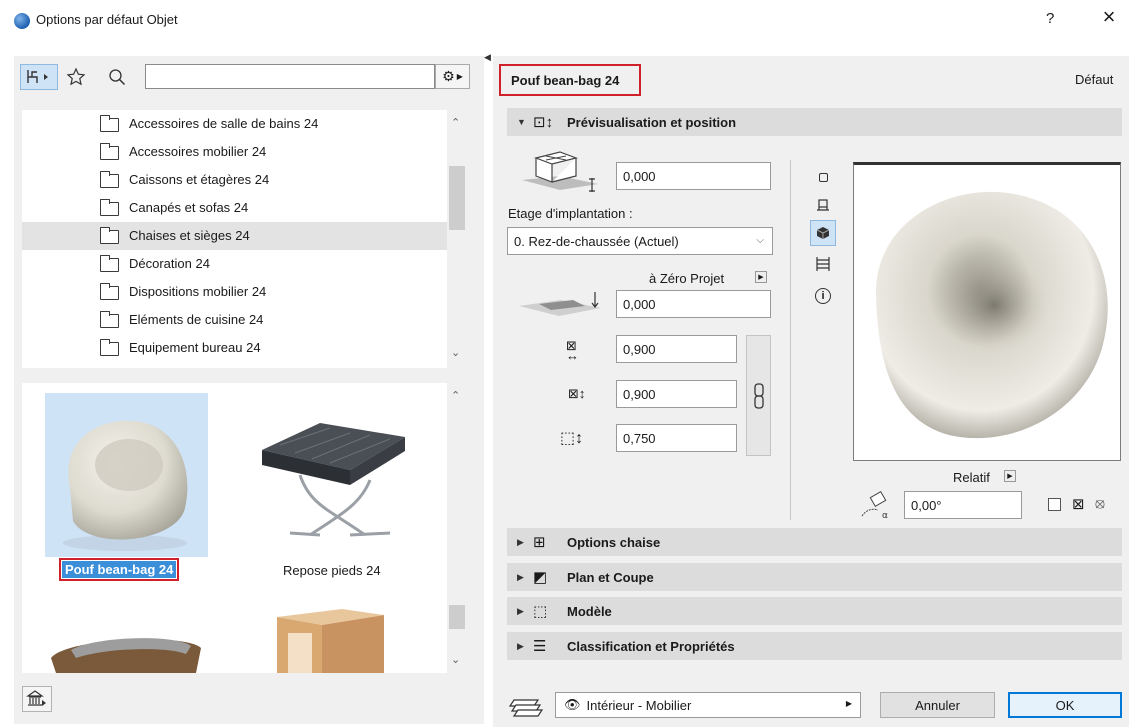 The width and height of the screenshot is (1129, 727). What do you see at coordinates (125, 485) in the screenshot?
I see `bean-bag-image` at bounding box center [125, 485].